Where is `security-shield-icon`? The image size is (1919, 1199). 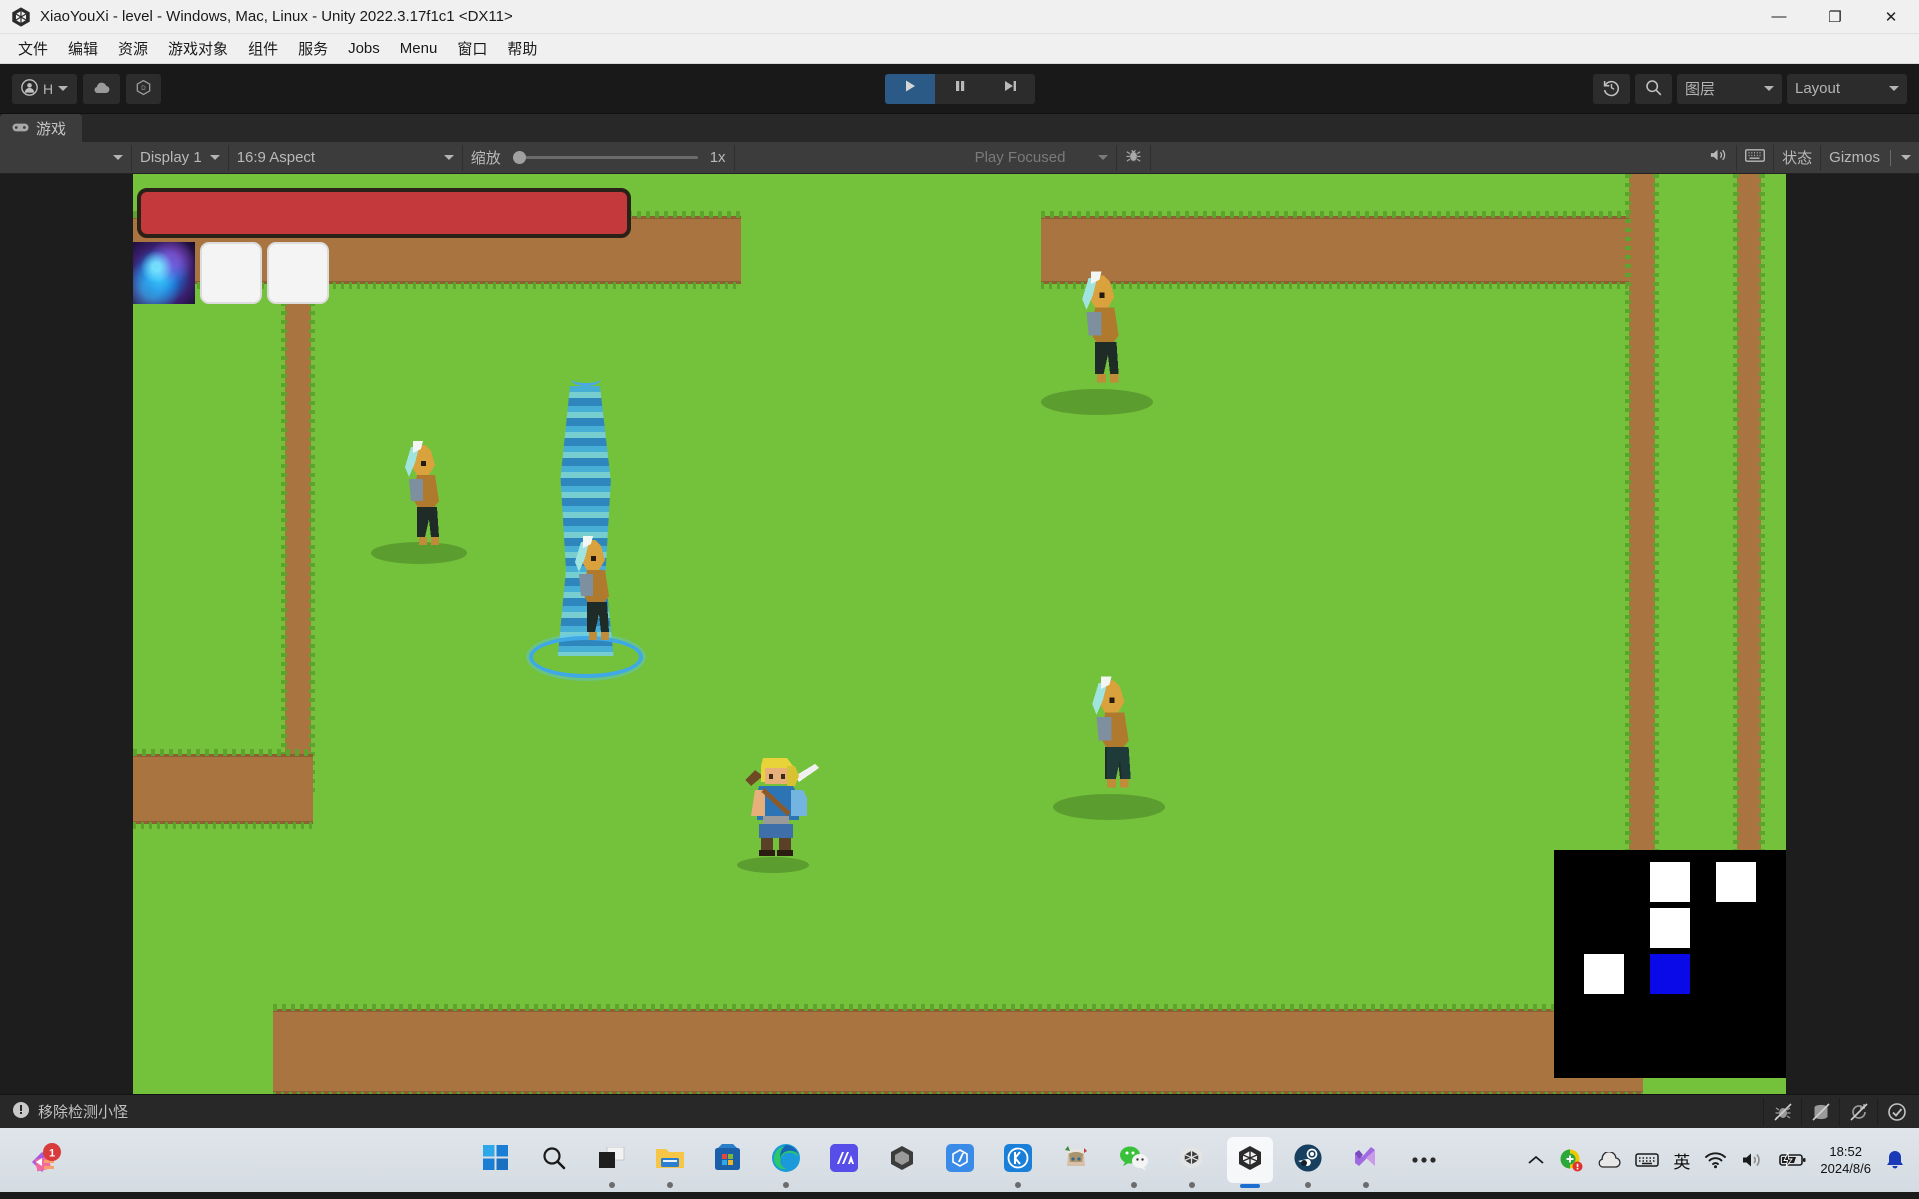
security-shield-icon is located at coordinates (1571, 1160).